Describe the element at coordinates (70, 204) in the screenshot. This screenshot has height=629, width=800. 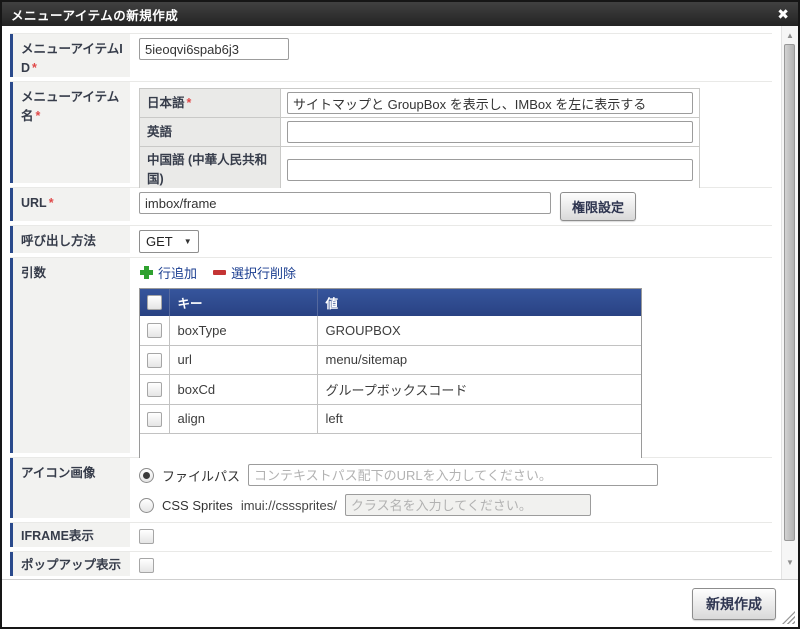
I see `url-label: URL *` at that location.